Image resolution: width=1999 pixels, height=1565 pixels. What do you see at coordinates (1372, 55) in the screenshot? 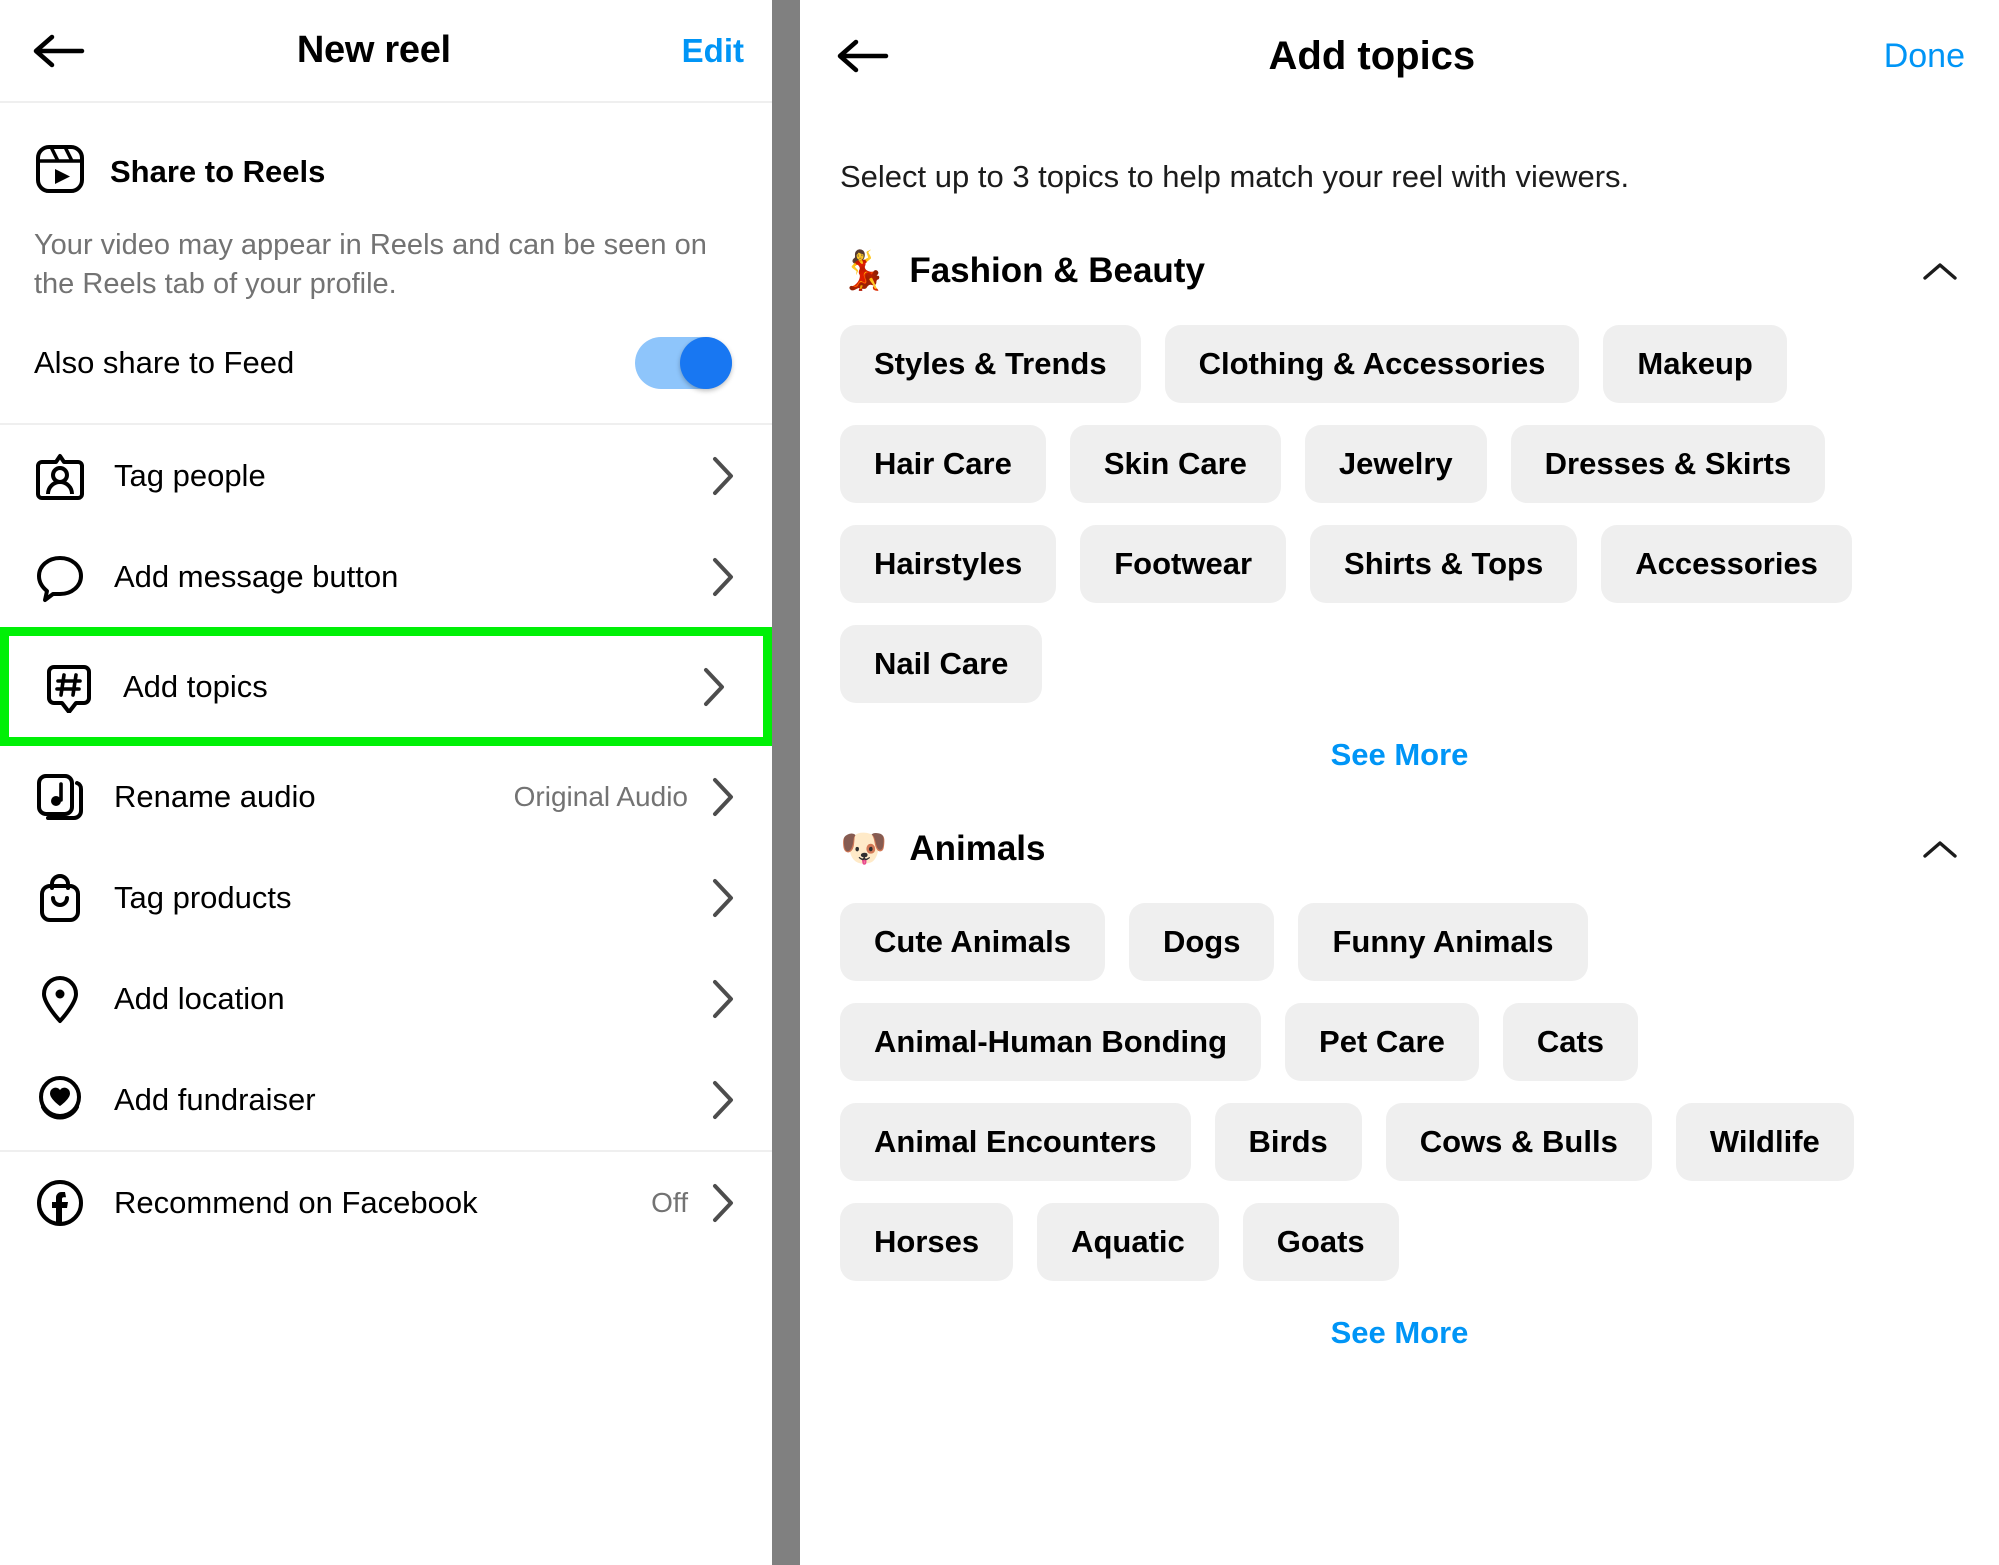
I see `page-title: Add topics` at bounding box center [1372, 55].